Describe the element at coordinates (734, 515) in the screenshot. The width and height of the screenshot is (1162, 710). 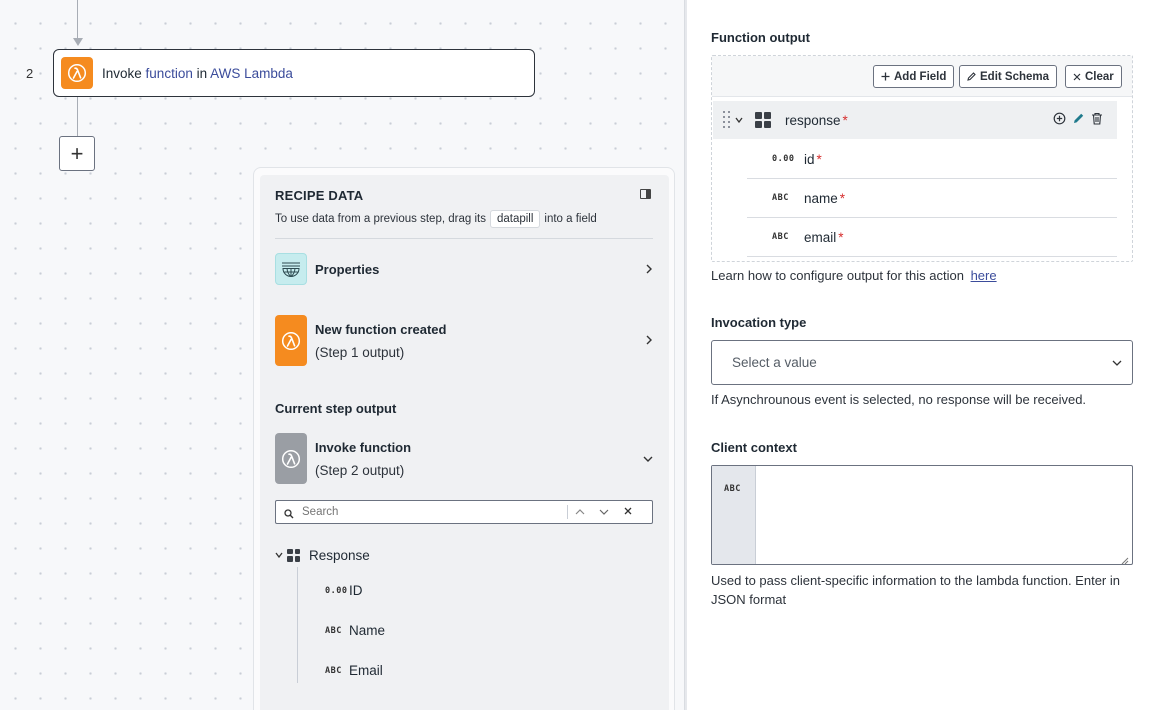
I see `field-type-column: ABC` at that location.